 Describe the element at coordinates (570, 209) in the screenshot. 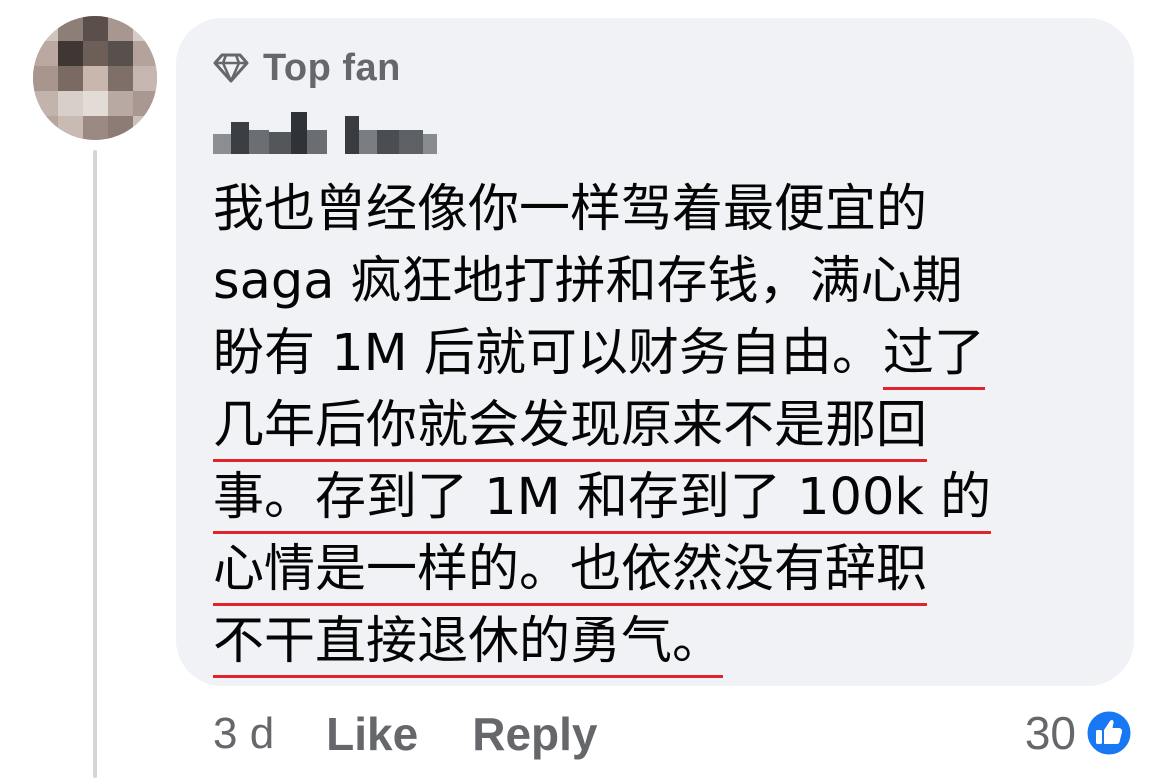

I see `comment-line: 我也曾经像你一样驾着最便宜的` at that location.